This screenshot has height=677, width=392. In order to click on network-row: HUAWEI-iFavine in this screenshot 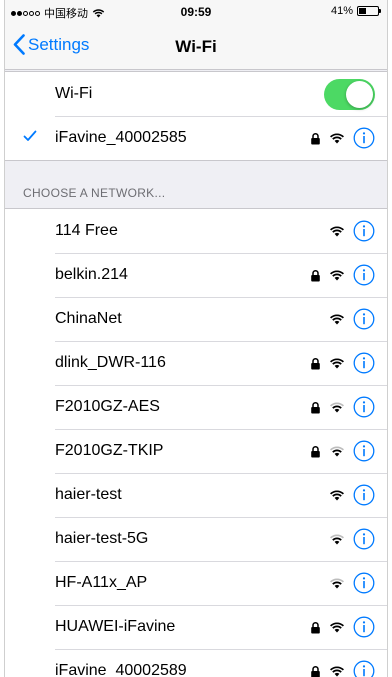, I will do `click(196, 627)`.